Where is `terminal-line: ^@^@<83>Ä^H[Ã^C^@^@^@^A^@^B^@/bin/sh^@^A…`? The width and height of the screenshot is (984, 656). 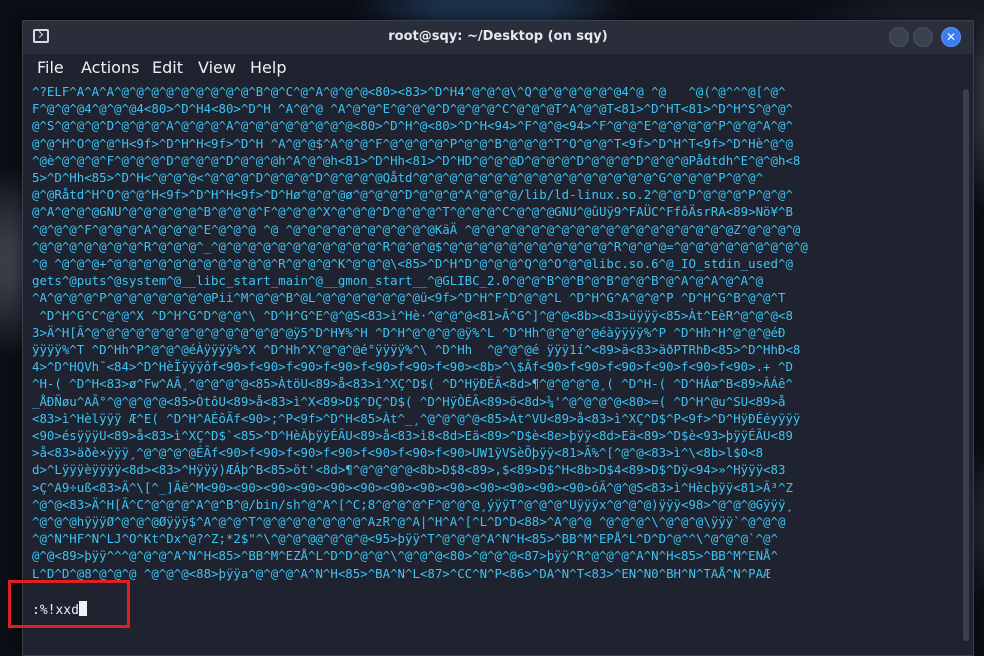
terminal-line: ^@^@<83>Ä^H[Ã^C^@^@^@^A^@^B^@/bin/sh^@^A… is located at coordinates (412, 504).